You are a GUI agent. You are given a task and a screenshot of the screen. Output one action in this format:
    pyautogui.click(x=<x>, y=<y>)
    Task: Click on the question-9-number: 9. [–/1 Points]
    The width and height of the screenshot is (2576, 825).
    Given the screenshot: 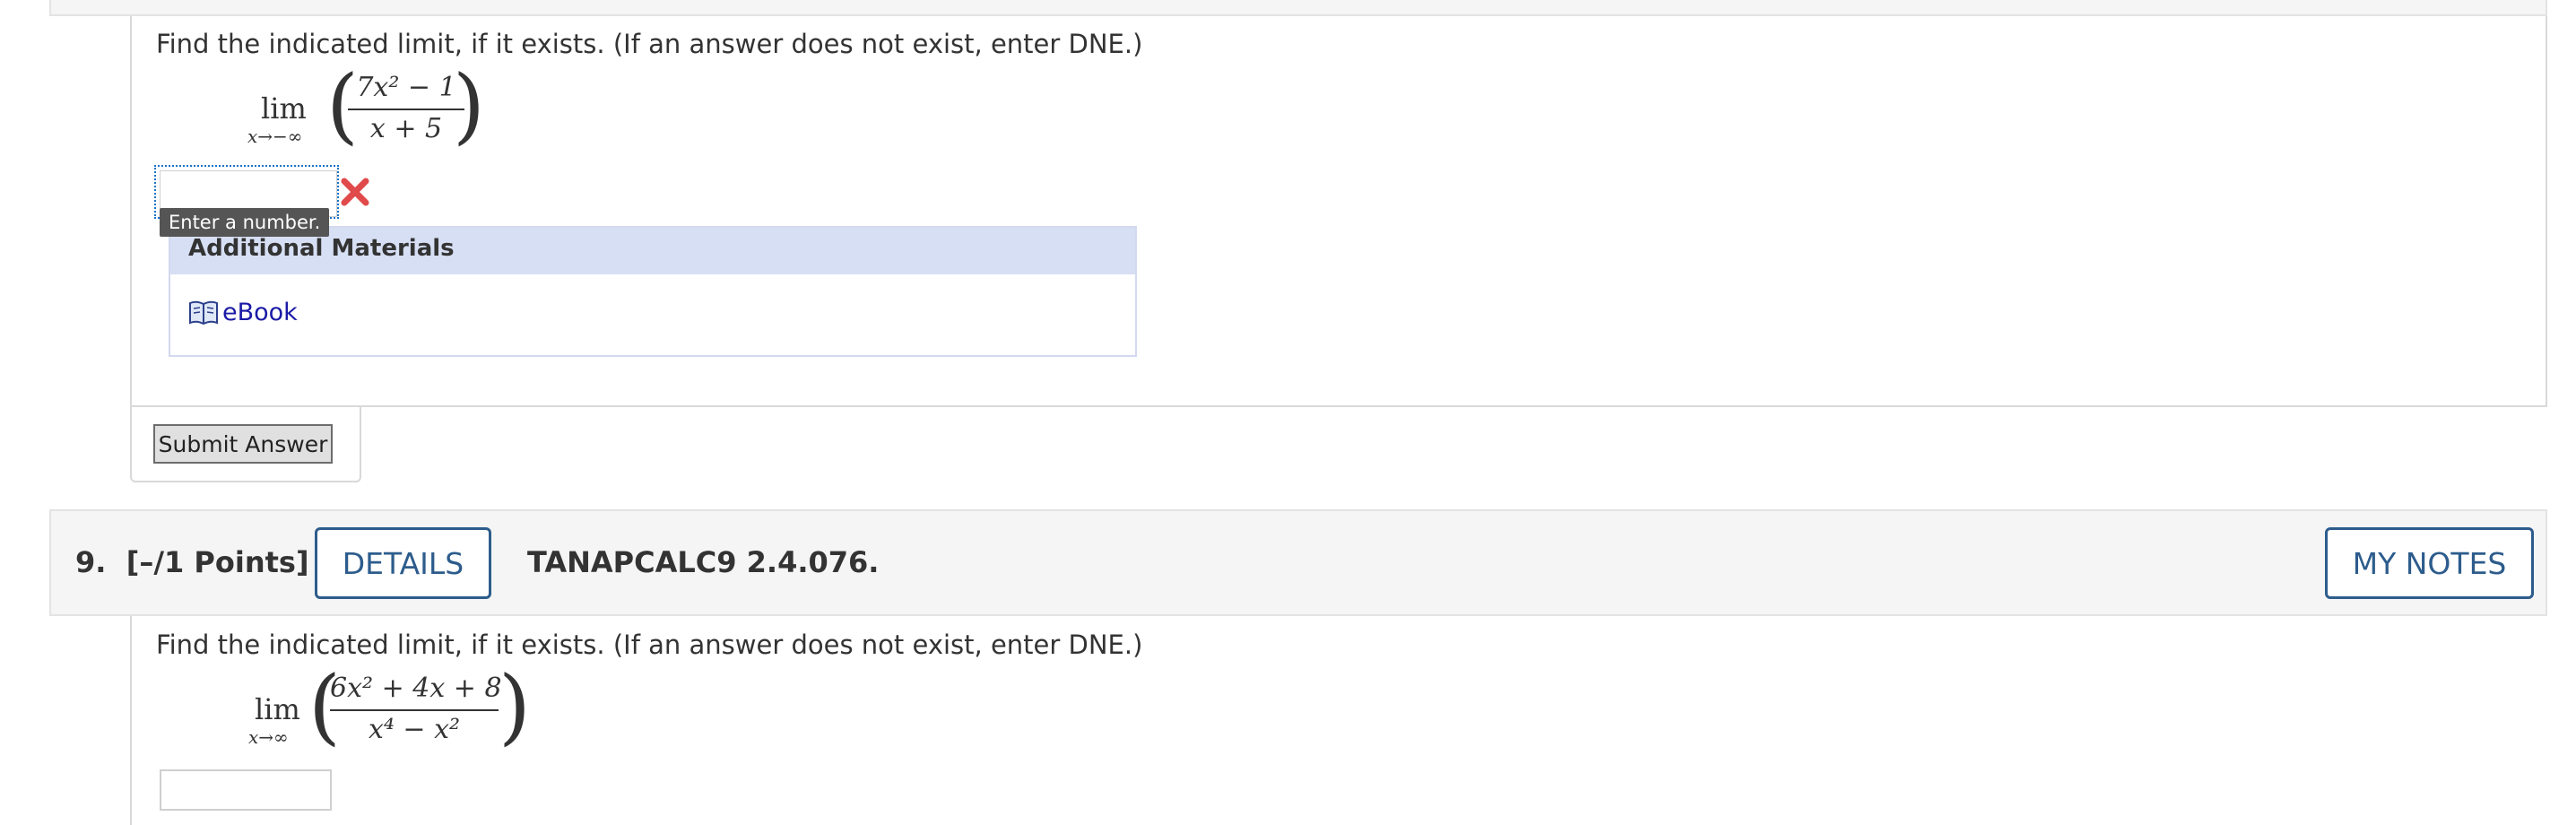 What is the action you would take?
    pyautogui.click(x=192, y=562)
    